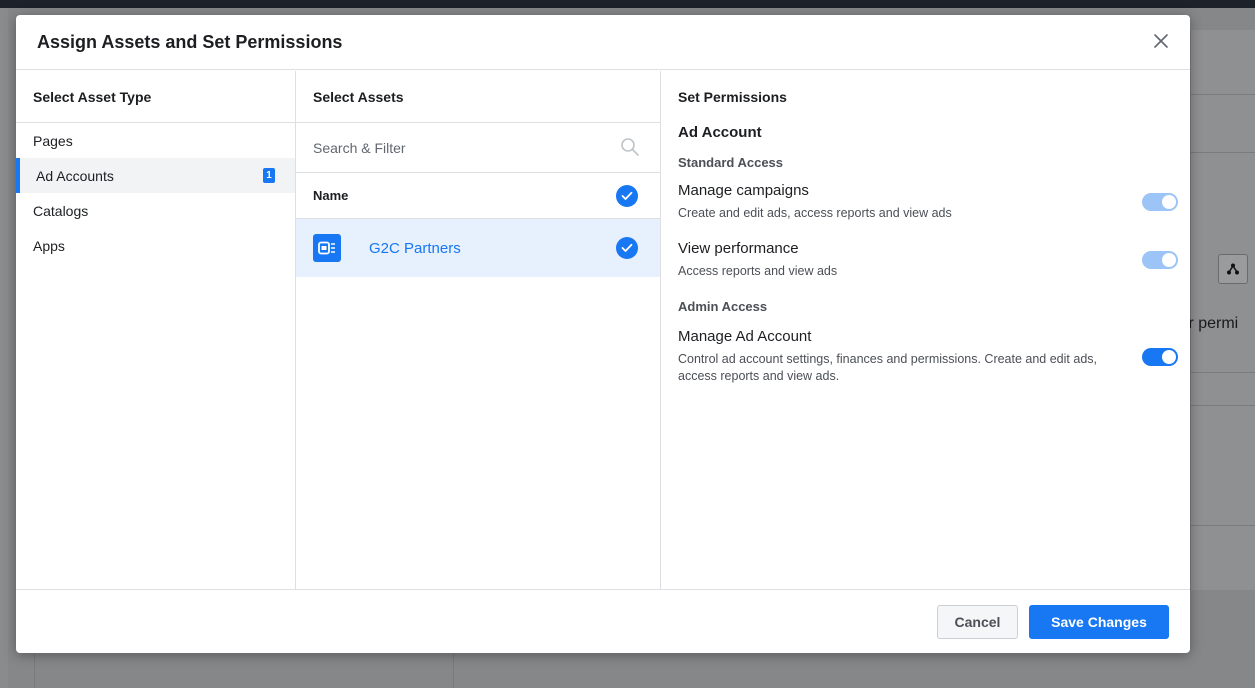  I want to click on search-icon, so click(630, 147).